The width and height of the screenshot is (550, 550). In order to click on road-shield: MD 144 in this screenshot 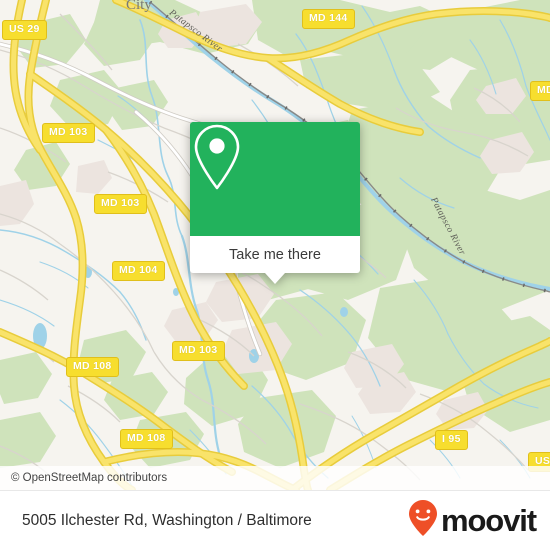, I will do `click(328, 19)`.